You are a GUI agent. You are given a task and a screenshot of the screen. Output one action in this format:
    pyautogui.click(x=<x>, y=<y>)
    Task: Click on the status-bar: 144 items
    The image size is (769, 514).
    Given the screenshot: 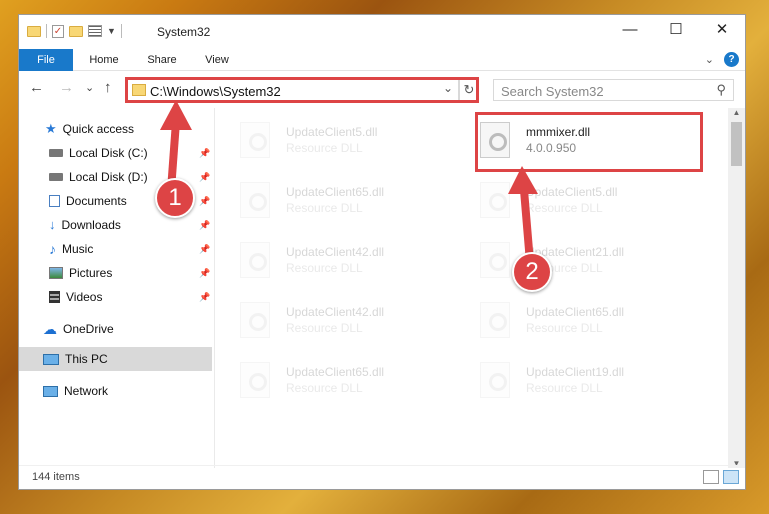 What is the action you would take?
    pyautogui.click(x=382, y=477)
    